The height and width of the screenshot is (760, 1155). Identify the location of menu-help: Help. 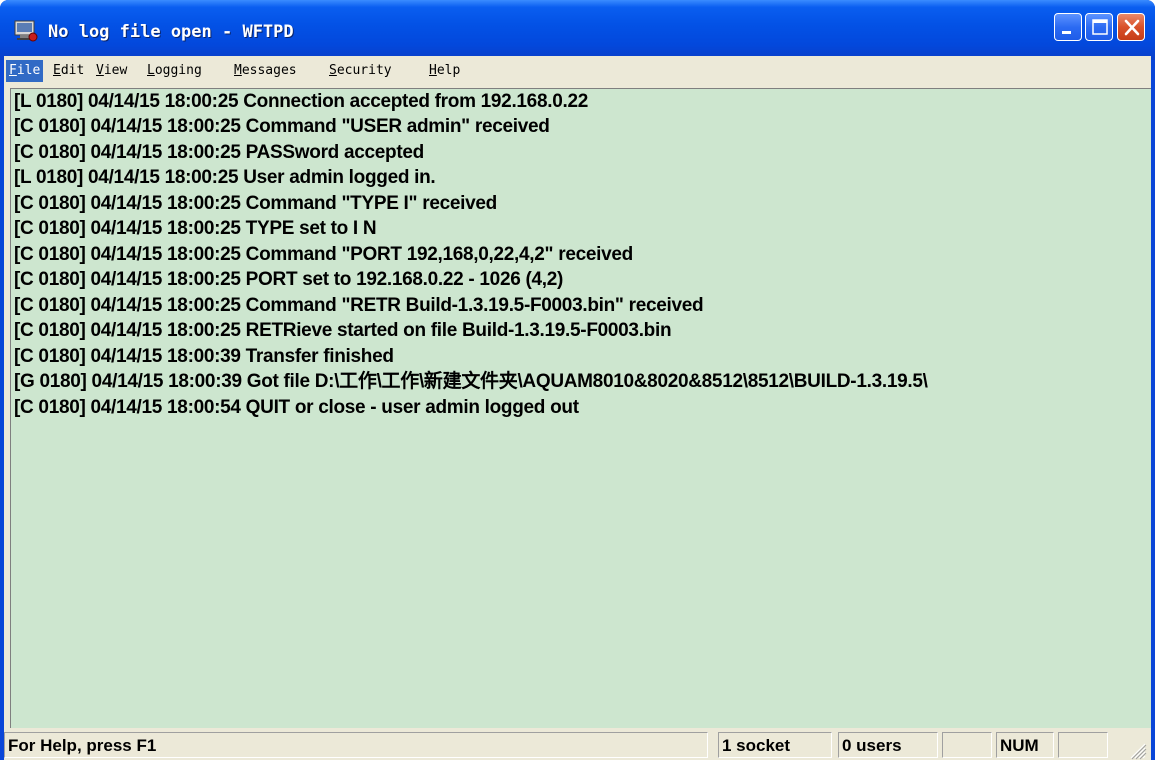
(444, 71).